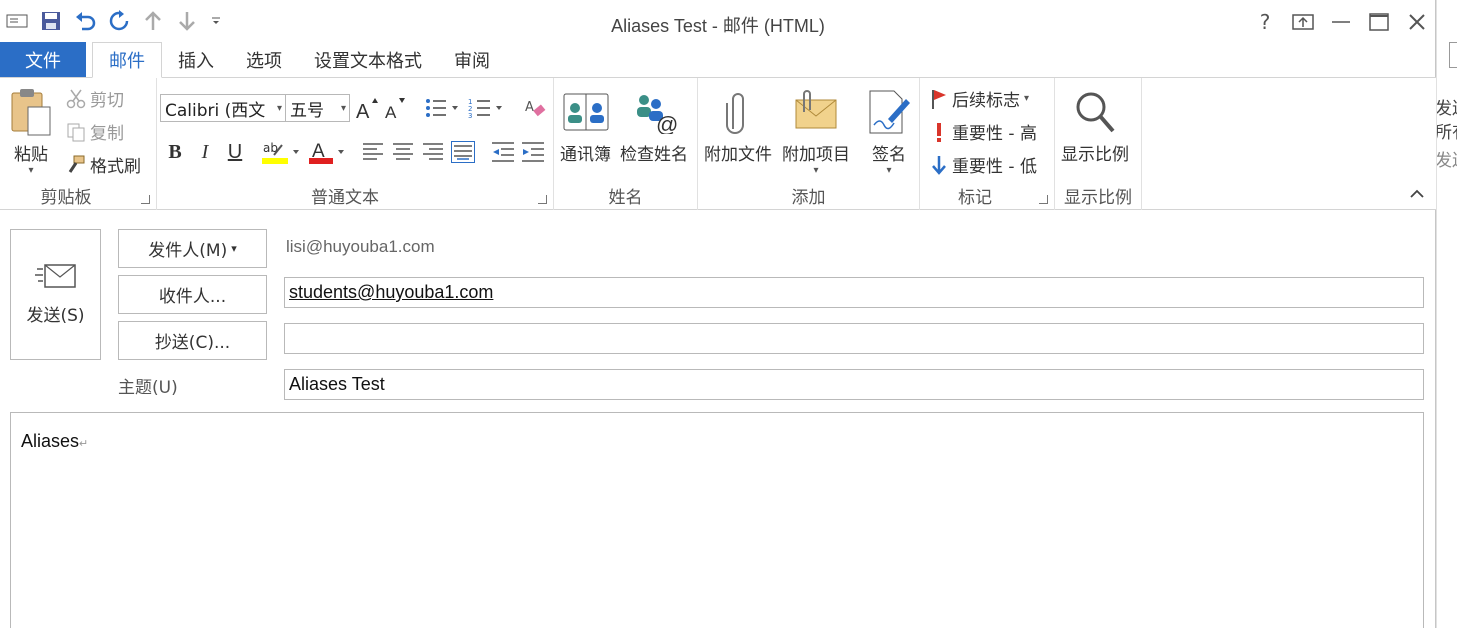 Image resolution: width=1457 pixels, height=628 pixels. Describe the element at coordinates (889, 130) in the screenshot. I see `signature-button: 签名 ▾` at that location.